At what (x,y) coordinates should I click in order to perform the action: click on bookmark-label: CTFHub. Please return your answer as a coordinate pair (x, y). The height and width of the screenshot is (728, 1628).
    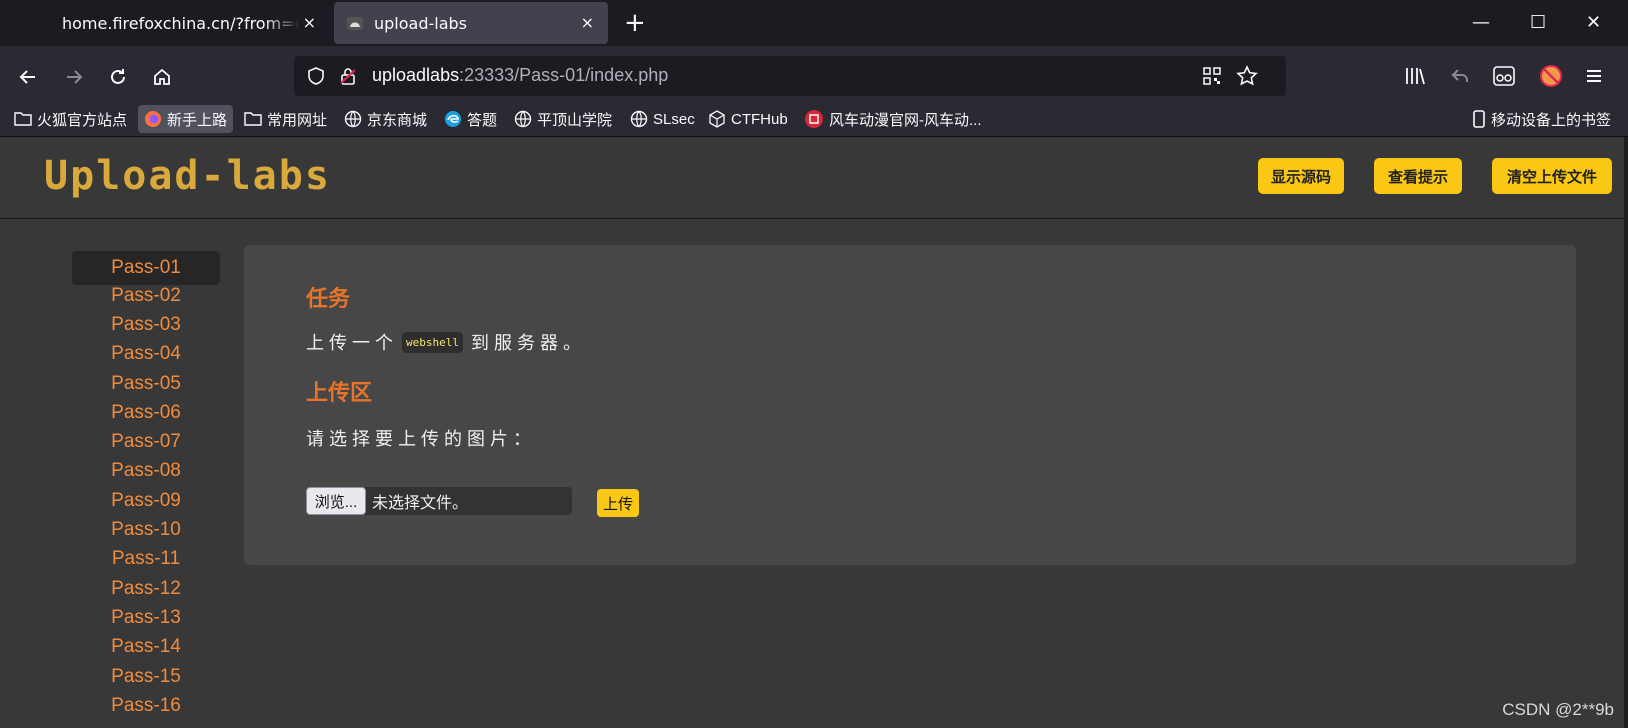
    Looking at the image, I should click on (759, 119).